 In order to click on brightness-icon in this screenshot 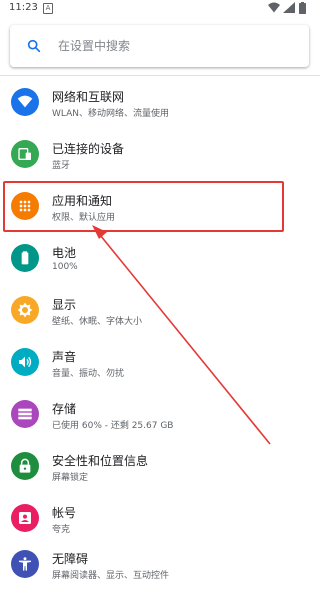, I will do `click(25, 310)`.